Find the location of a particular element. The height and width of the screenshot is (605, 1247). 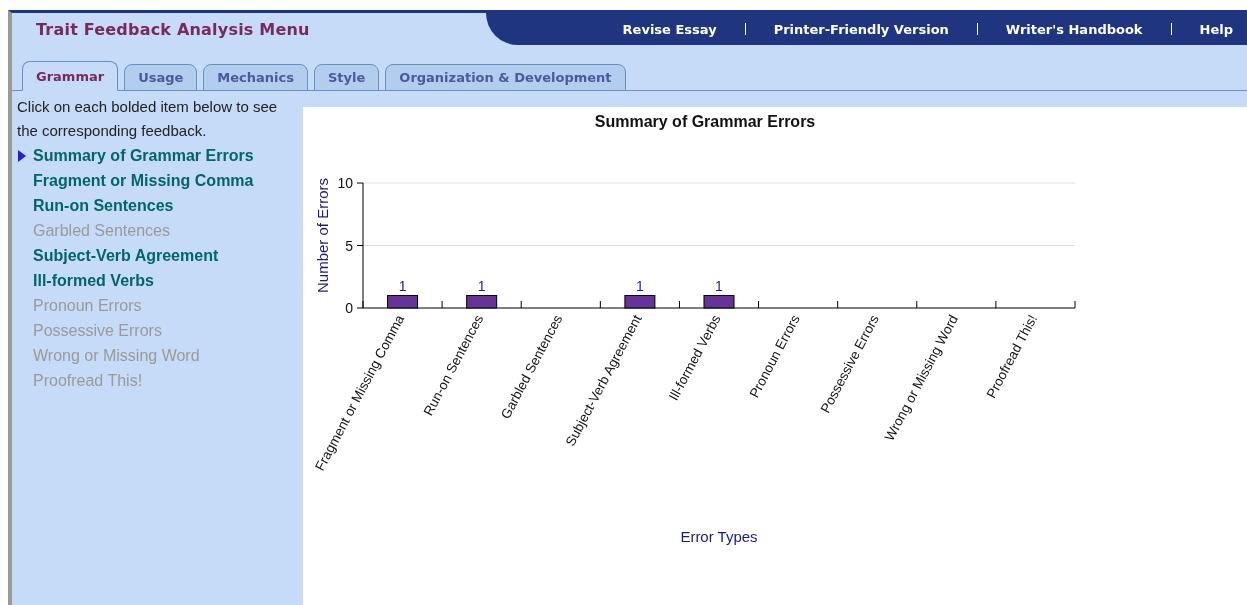

sidebar-item: Wrong or Missing Word is located at coordinates (116, 355).